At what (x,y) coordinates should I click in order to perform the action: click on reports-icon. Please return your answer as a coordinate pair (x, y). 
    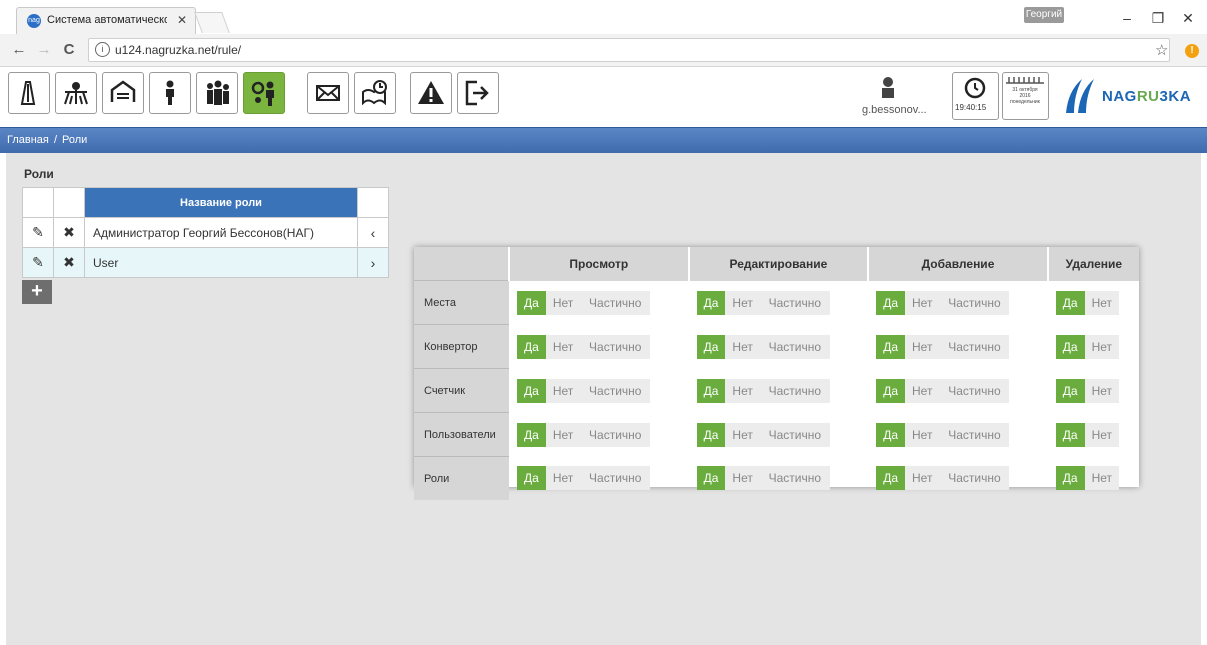
    Looking at the image, I should click on (375, 93).